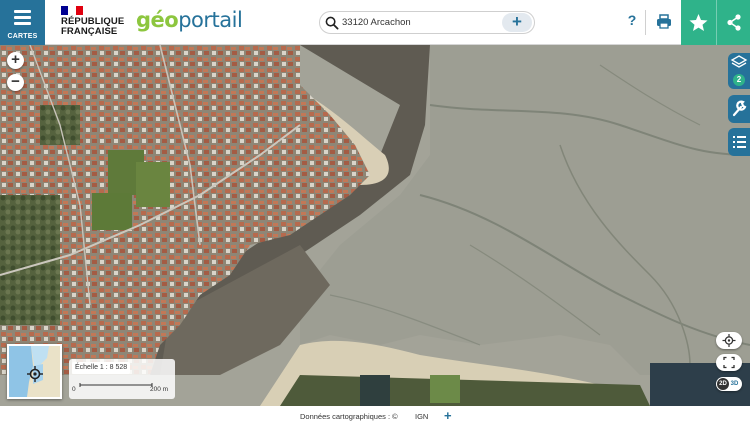 Image resolution: width=750 pixels, height=427 pixels. I want to click on brand-geo-text: géo, so click(157, 20).